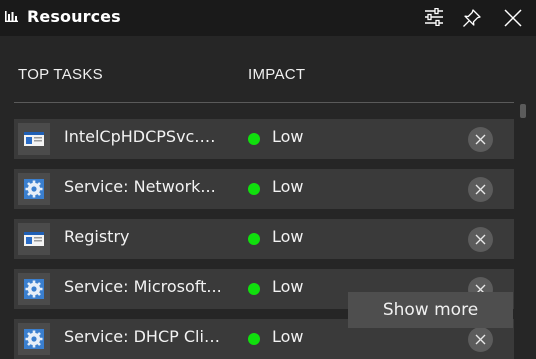  I want to click on bar-chart-icon, so click(11, 16).